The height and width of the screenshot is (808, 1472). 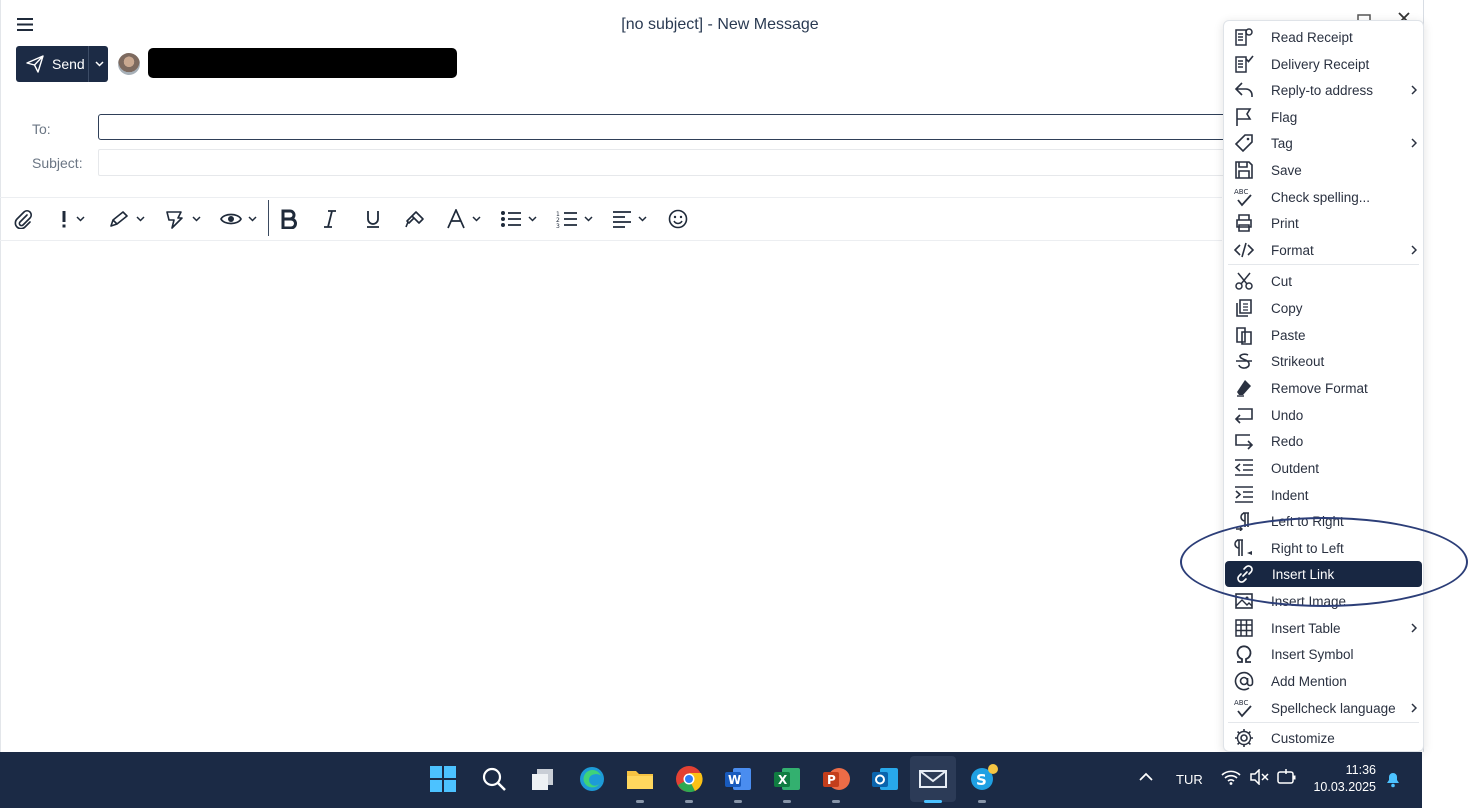 What do you see at coordinates (1244, 442) in the screenshot?
I see `redo-icon` at bounding box center [1244, 442].